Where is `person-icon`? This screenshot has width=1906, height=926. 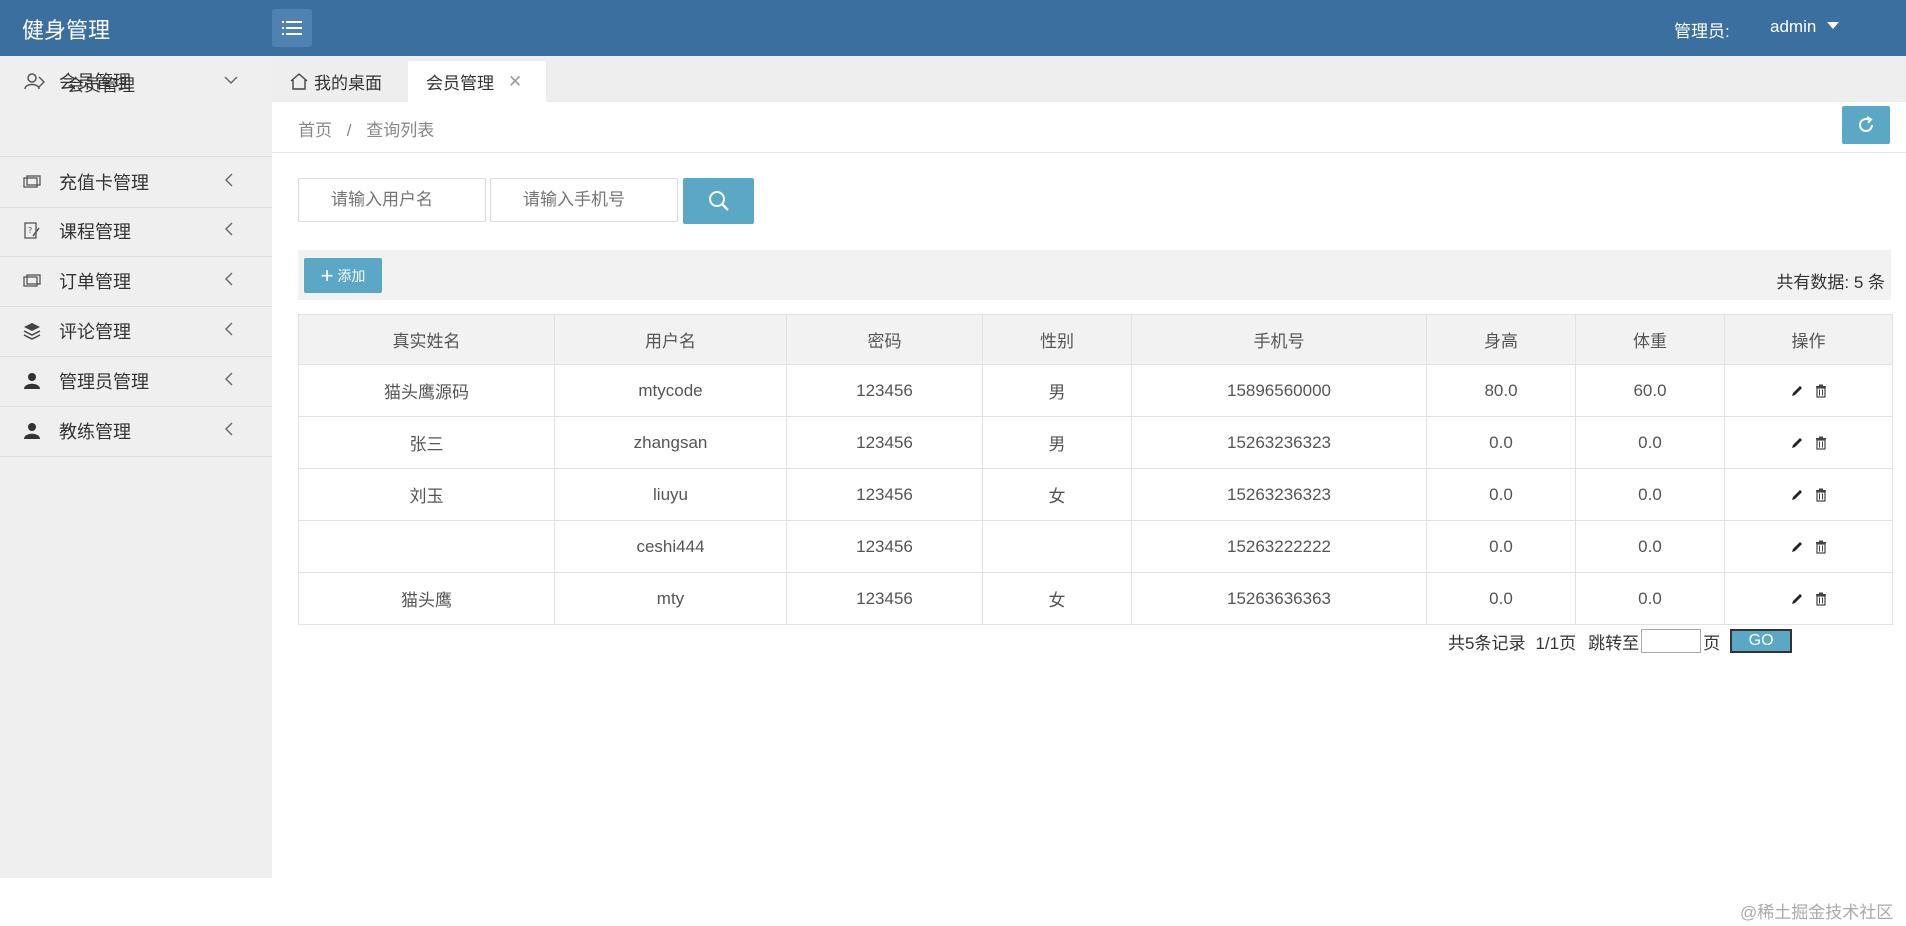
person-icon is located at coordinates (32, 431).